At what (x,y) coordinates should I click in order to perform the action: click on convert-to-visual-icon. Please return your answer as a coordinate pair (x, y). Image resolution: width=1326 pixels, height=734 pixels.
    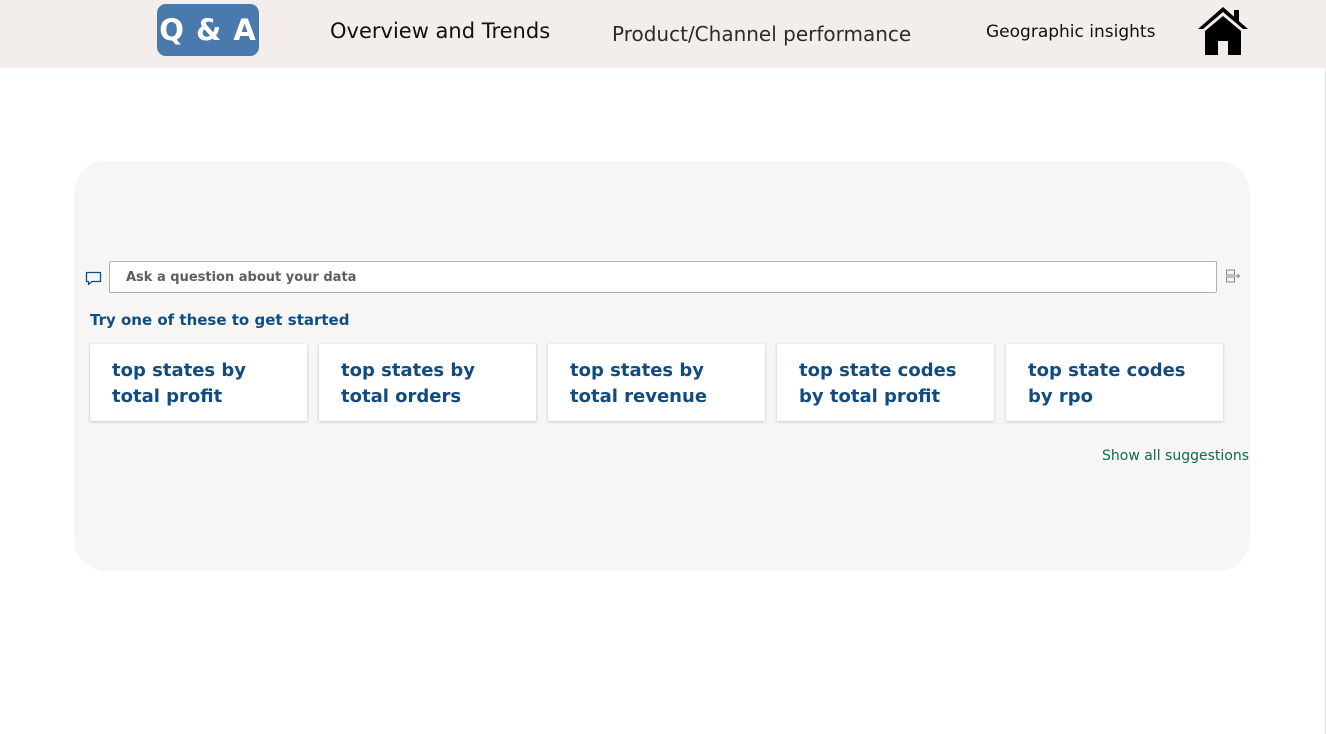
    Looking at the image, I should click on (1233, 276).